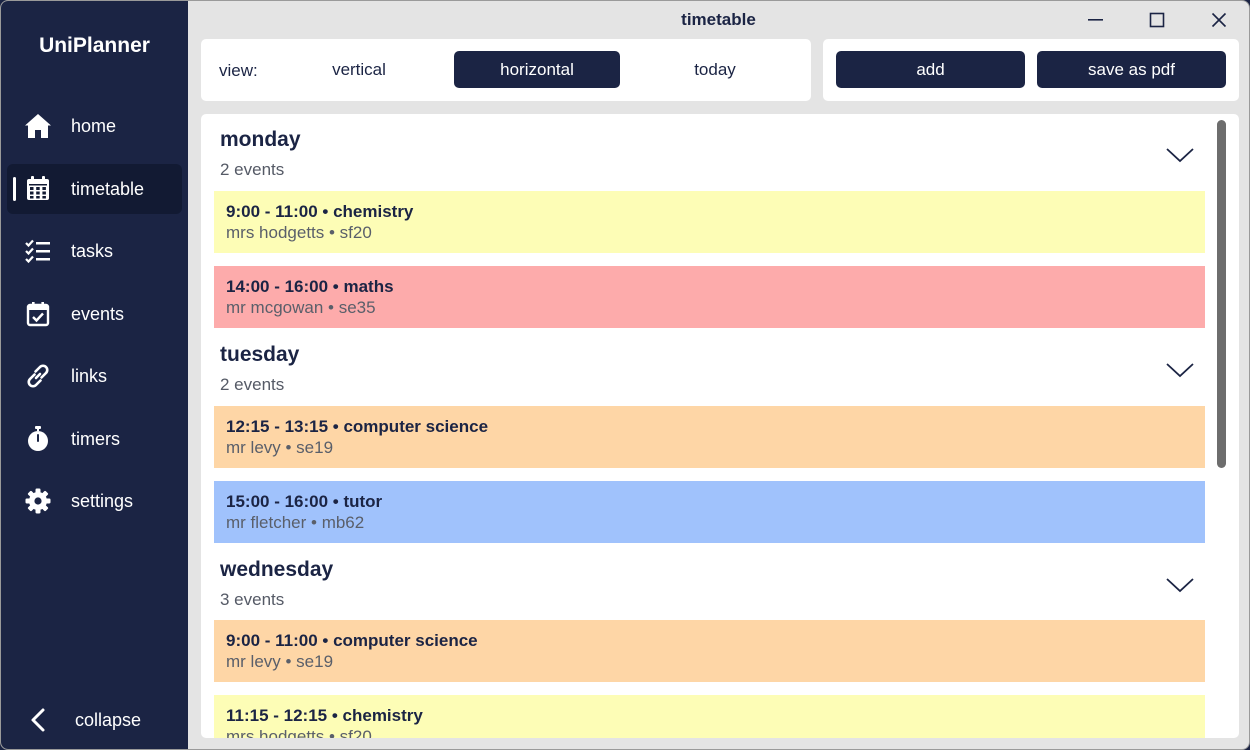 This screenshot has height=750, width=1250. I want to click on event-time-subject: 9:00 - 11:00 • computer science, so click(352, 640).